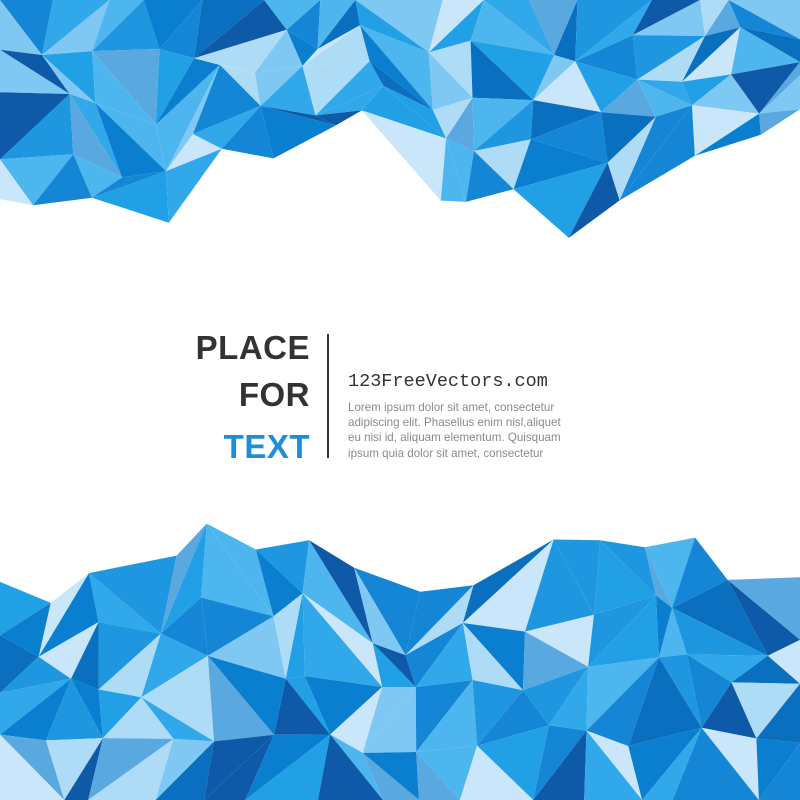  I want to click on low-poly-facet, so click(779, 122).